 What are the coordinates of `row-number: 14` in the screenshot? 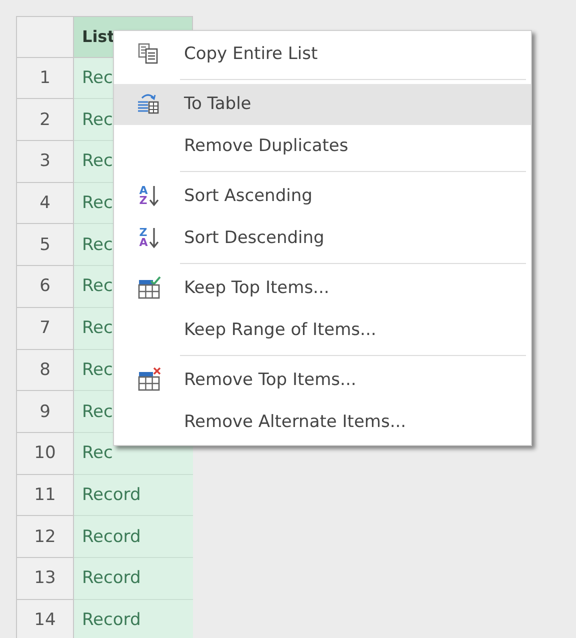 It's located at (45, 619).